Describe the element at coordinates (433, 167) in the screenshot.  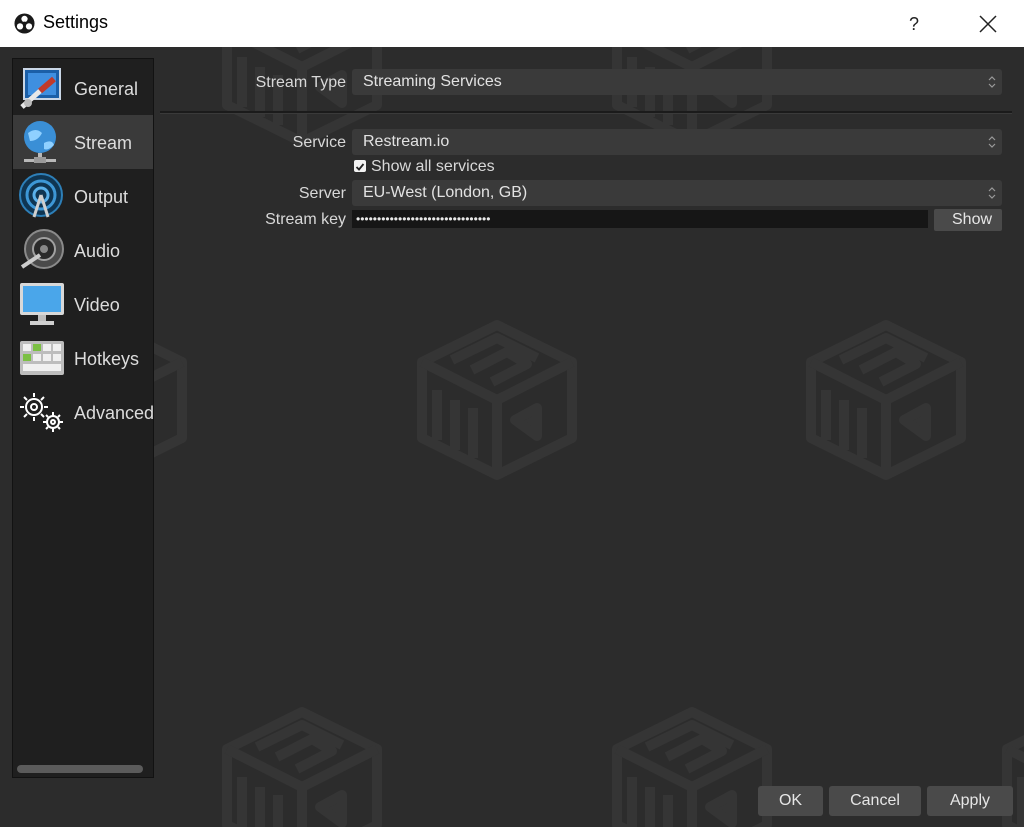
I see `show-all-services-label: Show all services` at that location.